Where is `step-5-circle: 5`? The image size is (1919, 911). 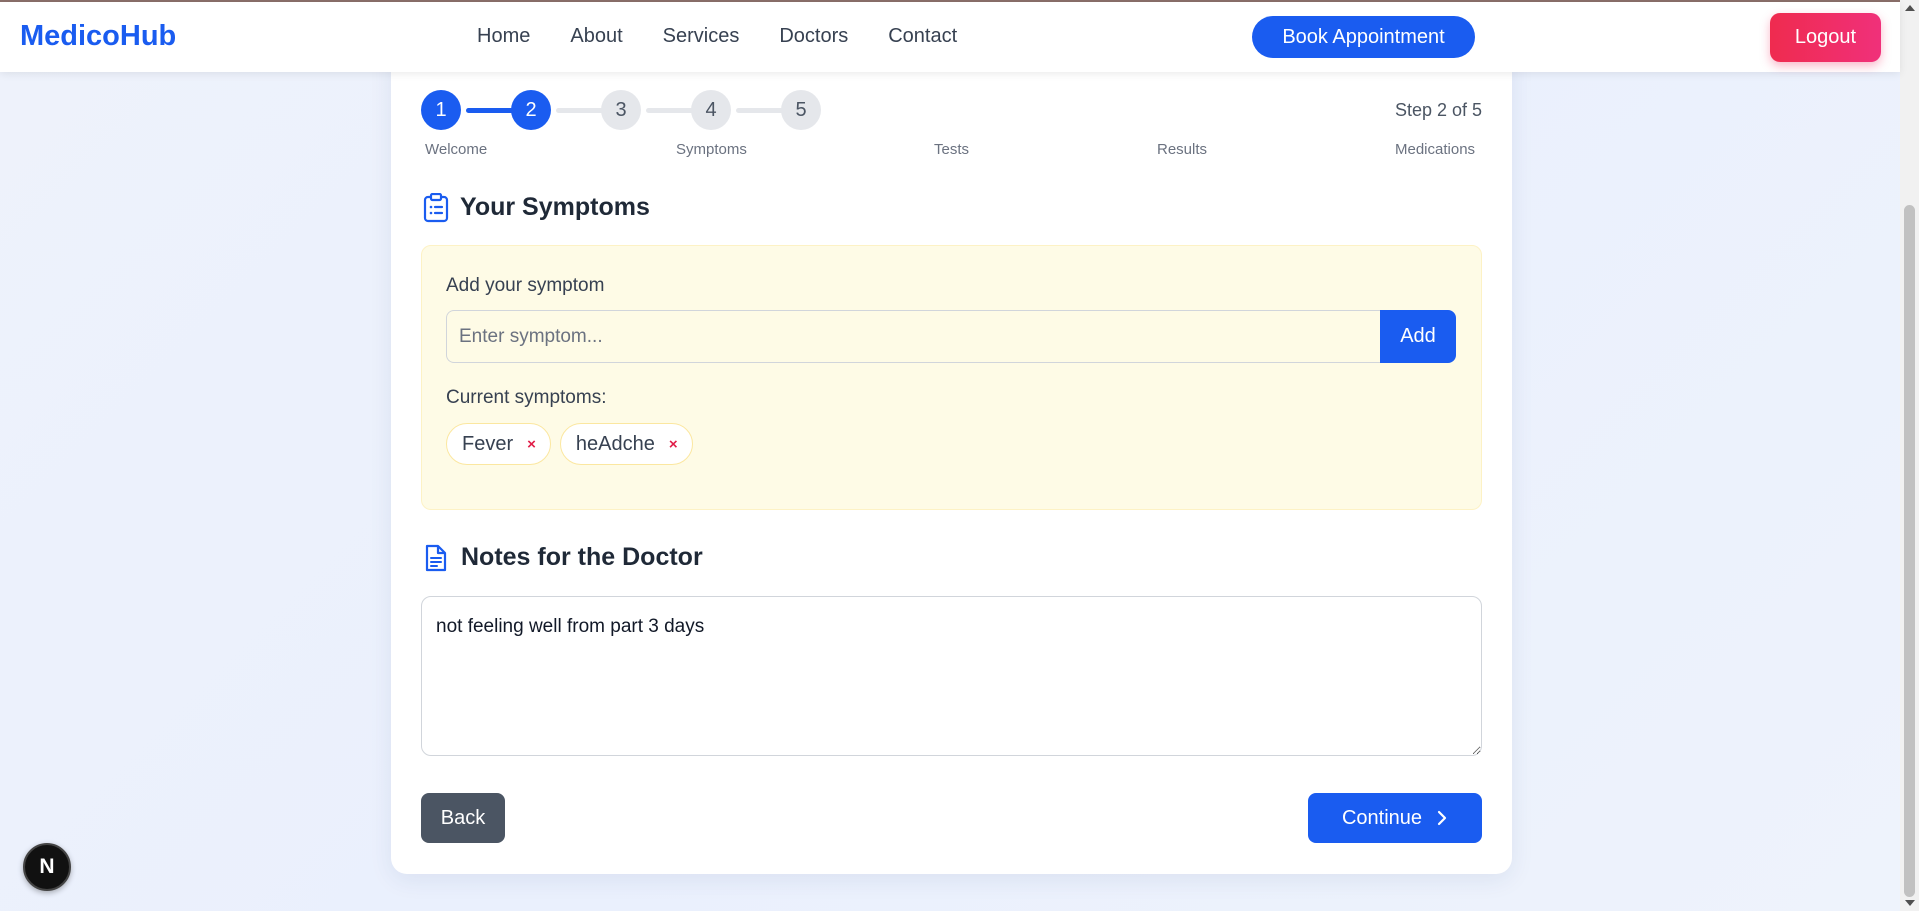 step-5-circle: 5 is located at coordinates (801, 110).